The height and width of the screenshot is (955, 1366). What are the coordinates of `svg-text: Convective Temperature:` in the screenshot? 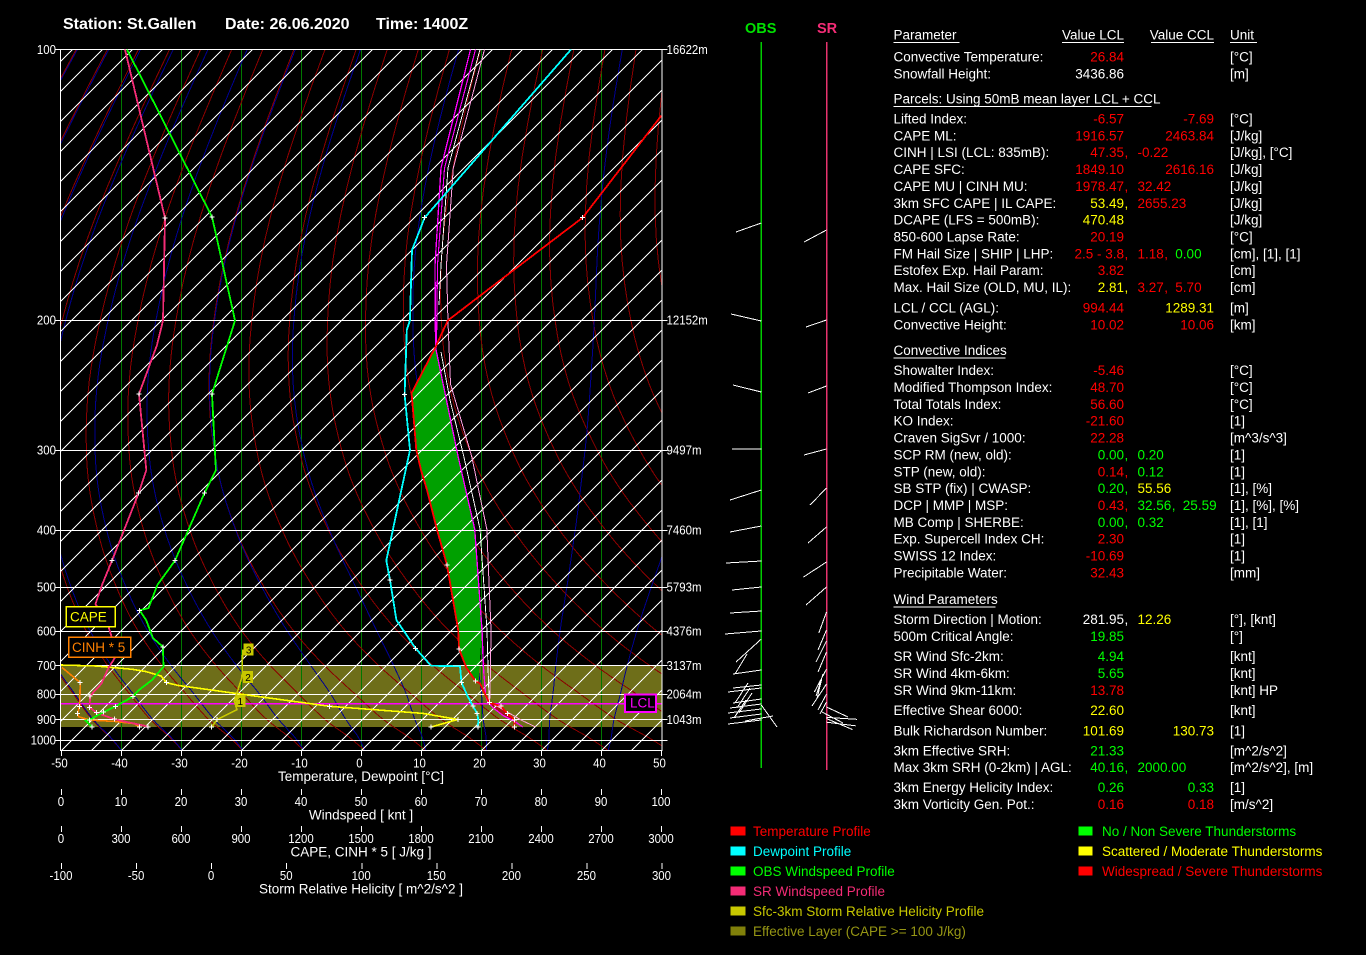 It's located at (969, 57).